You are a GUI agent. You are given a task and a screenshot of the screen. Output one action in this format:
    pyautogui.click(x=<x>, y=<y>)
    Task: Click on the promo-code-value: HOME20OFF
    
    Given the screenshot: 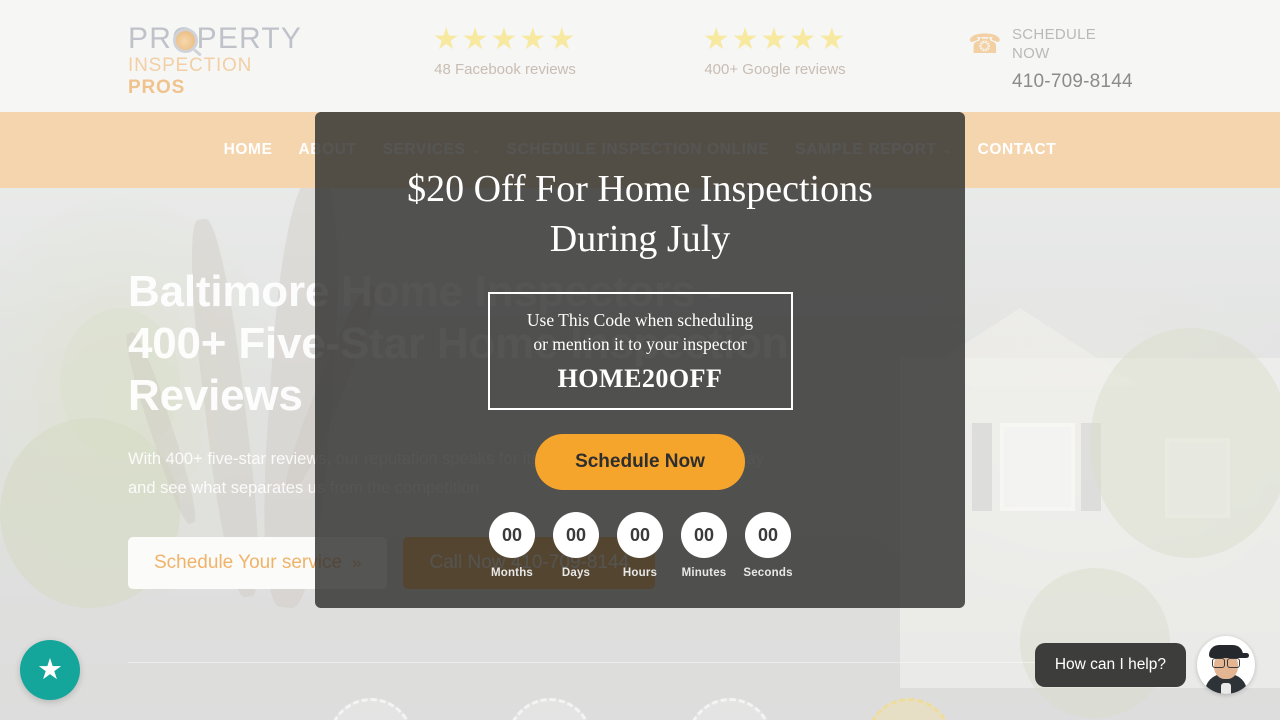 What is the action you would take?
    pyautogui.click(x=640, y=379)
    